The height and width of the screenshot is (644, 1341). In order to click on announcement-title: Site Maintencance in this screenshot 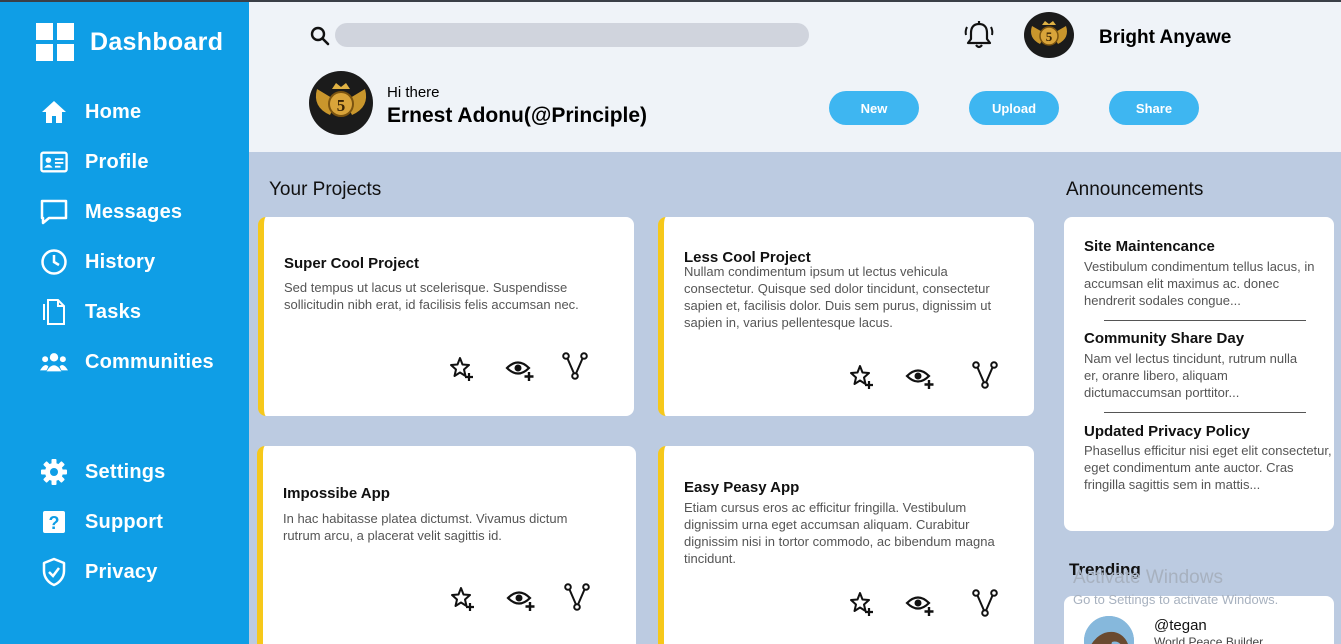, I will do `click(1149, 246)`.